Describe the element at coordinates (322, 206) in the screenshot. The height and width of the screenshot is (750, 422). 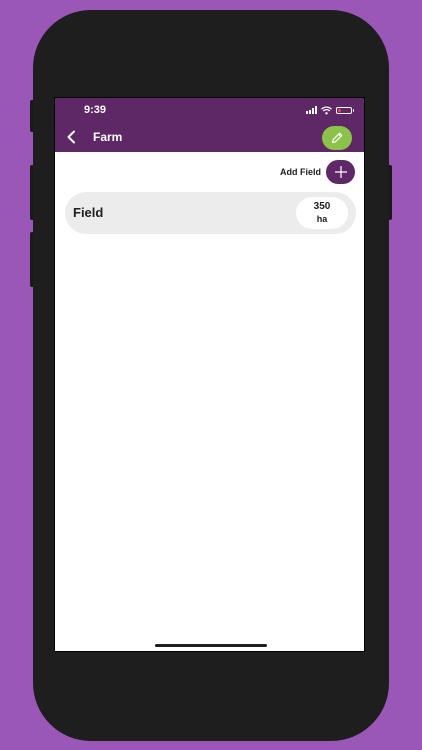
I see `field-area-value: 350` at that location.